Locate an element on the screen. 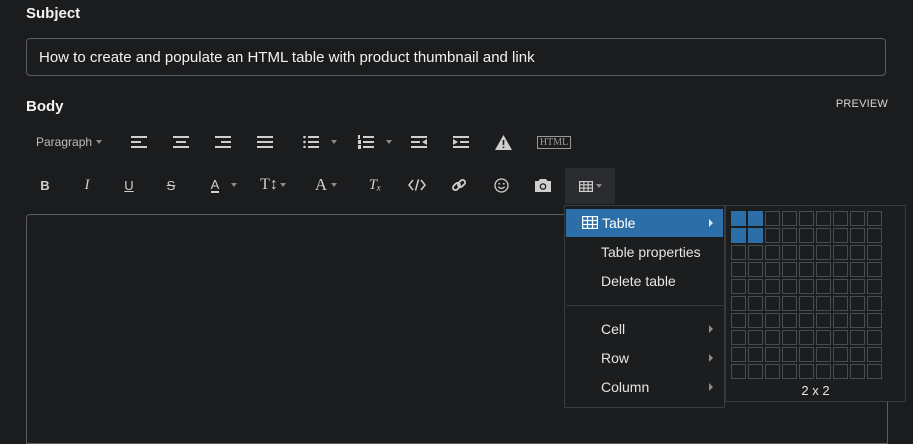  code-button is located at coordinates (417, 185).